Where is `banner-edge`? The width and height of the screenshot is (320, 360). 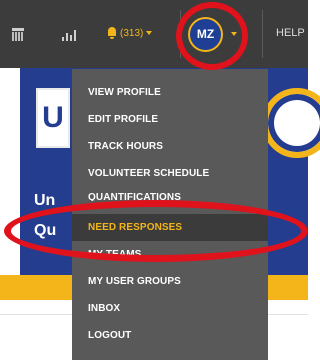
banner-edge is located at coordinates (10, 171).